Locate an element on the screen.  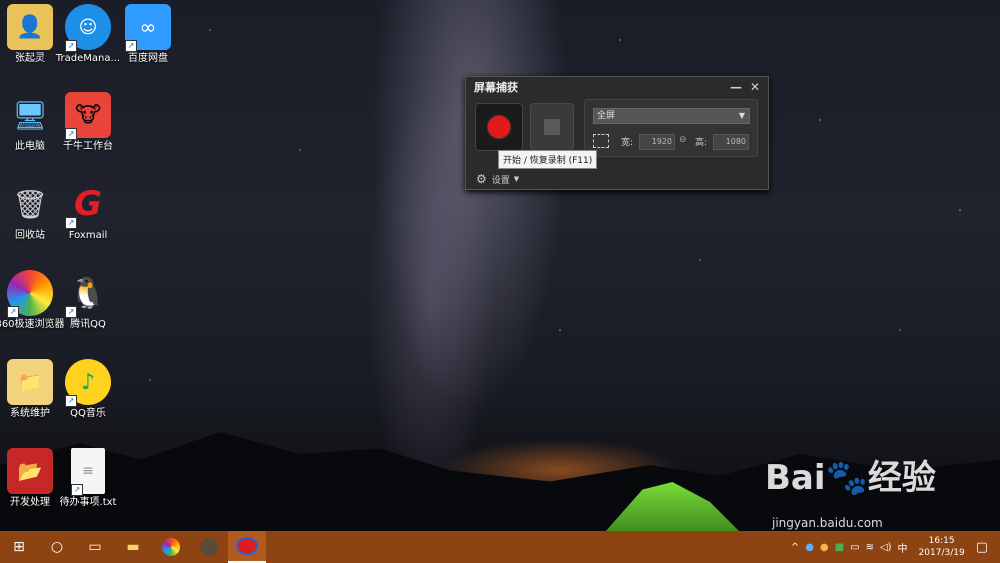
width-input: 1920 is located at coordinates (657, 142).